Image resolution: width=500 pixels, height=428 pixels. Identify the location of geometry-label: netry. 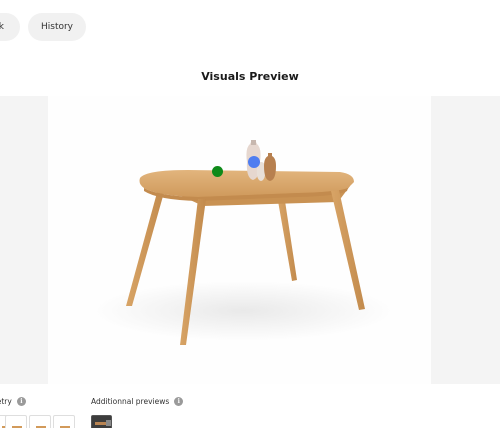
(6, 401).